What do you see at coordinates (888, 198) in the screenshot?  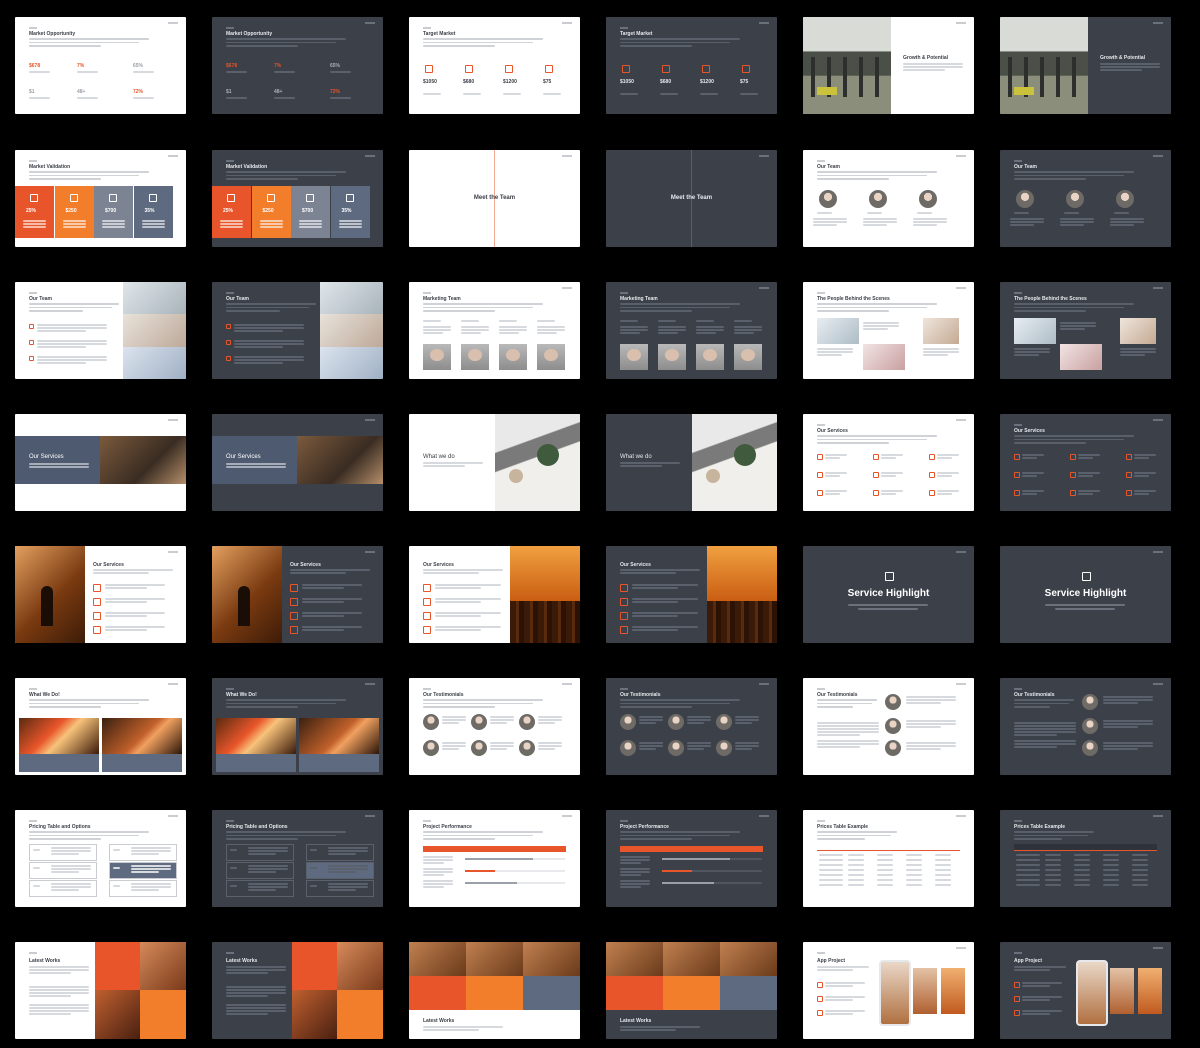 I see `slide-our-team-light: Our Team` at bounding box center [888, 198].